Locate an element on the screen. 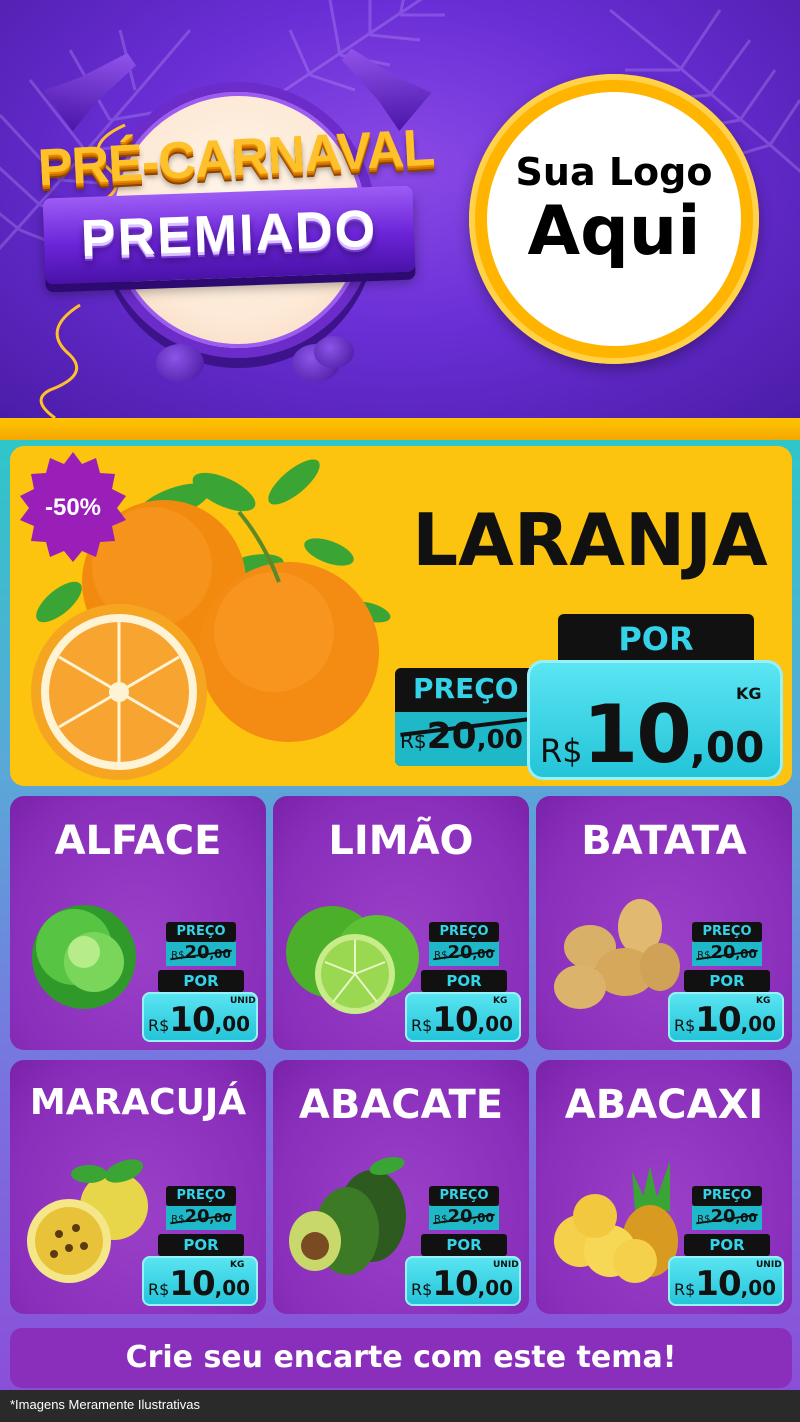 The width and height of the screenshot is (800, 1422). streamer-decoration is located at coordinates (60, 360).